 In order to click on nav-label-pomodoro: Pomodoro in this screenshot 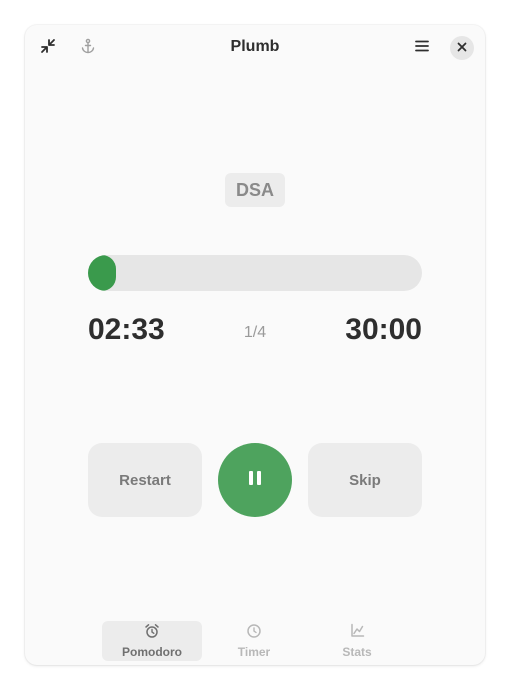, I will do `click(152, 652)`.